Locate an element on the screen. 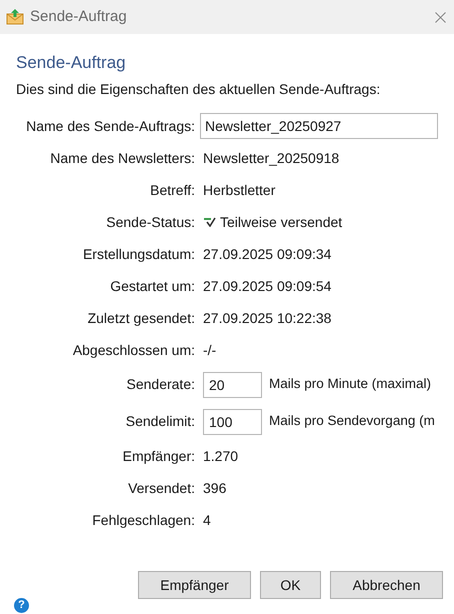 The height and width of the screenshot is (614, 454). field-value: 1.270 is located at coordinates (220, 456).